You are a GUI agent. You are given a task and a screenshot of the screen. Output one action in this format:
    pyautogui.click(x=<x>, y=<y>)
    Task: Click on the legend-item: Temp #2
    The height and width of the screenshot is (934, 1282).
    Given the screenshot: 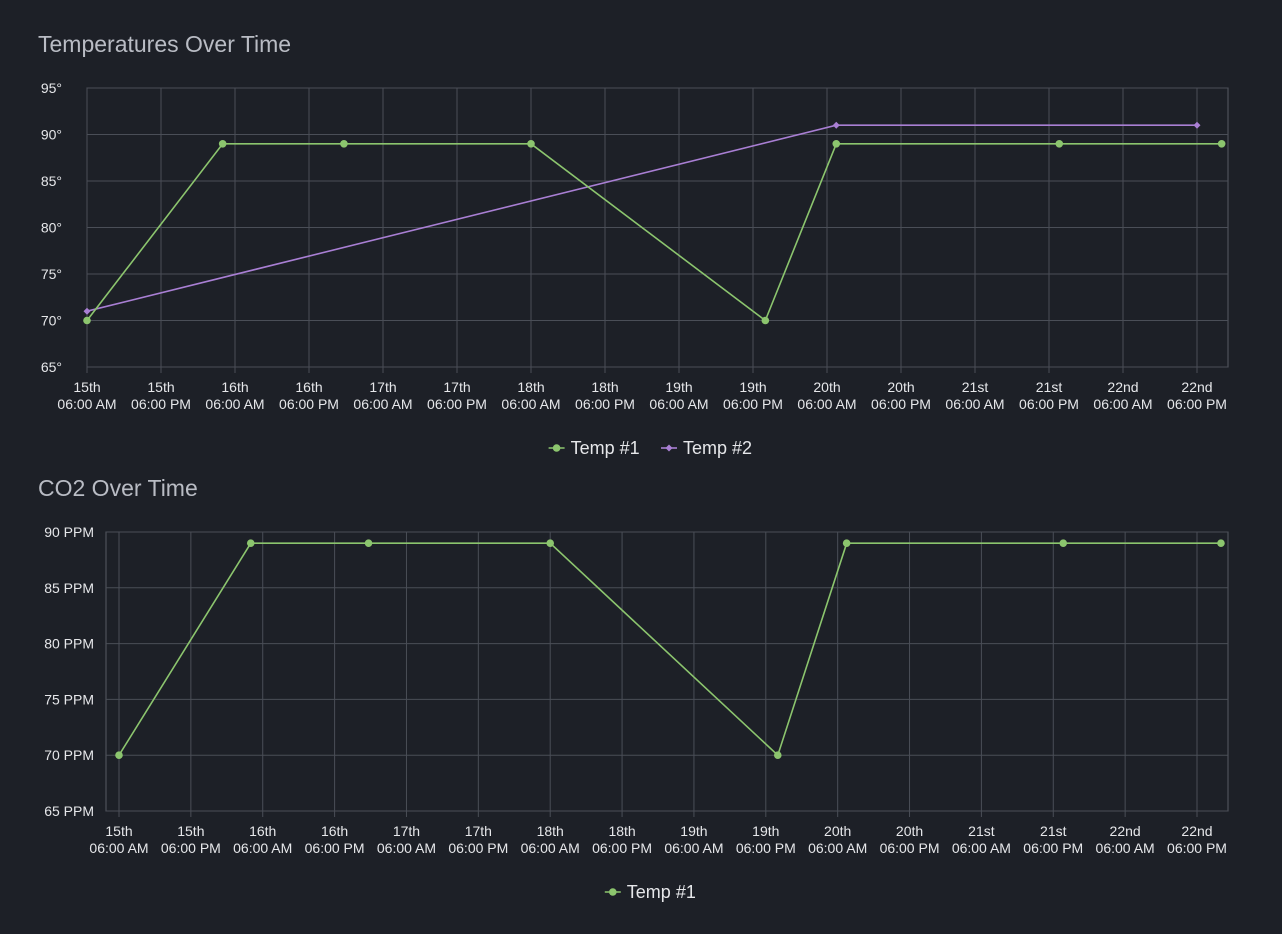 What is the action you would take?
    pyautogui.click(x=706, y=448)
    